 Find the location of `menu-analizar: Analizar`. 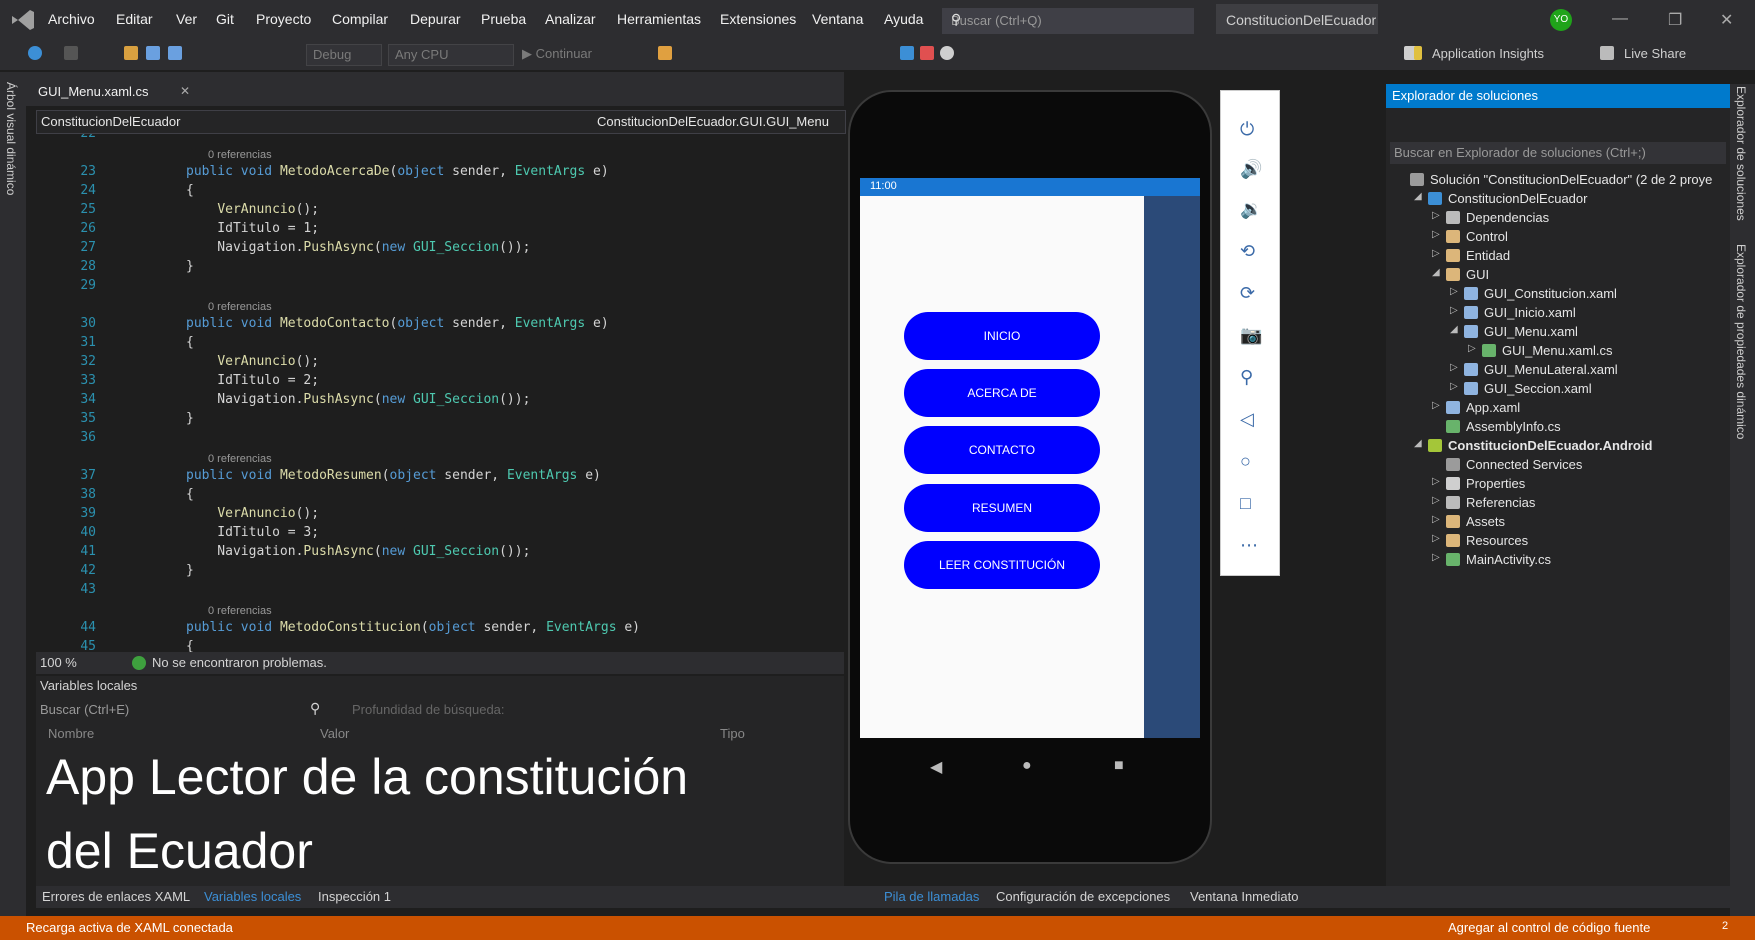

menu-analizar: Analizar is located at coordinates (570, 19).